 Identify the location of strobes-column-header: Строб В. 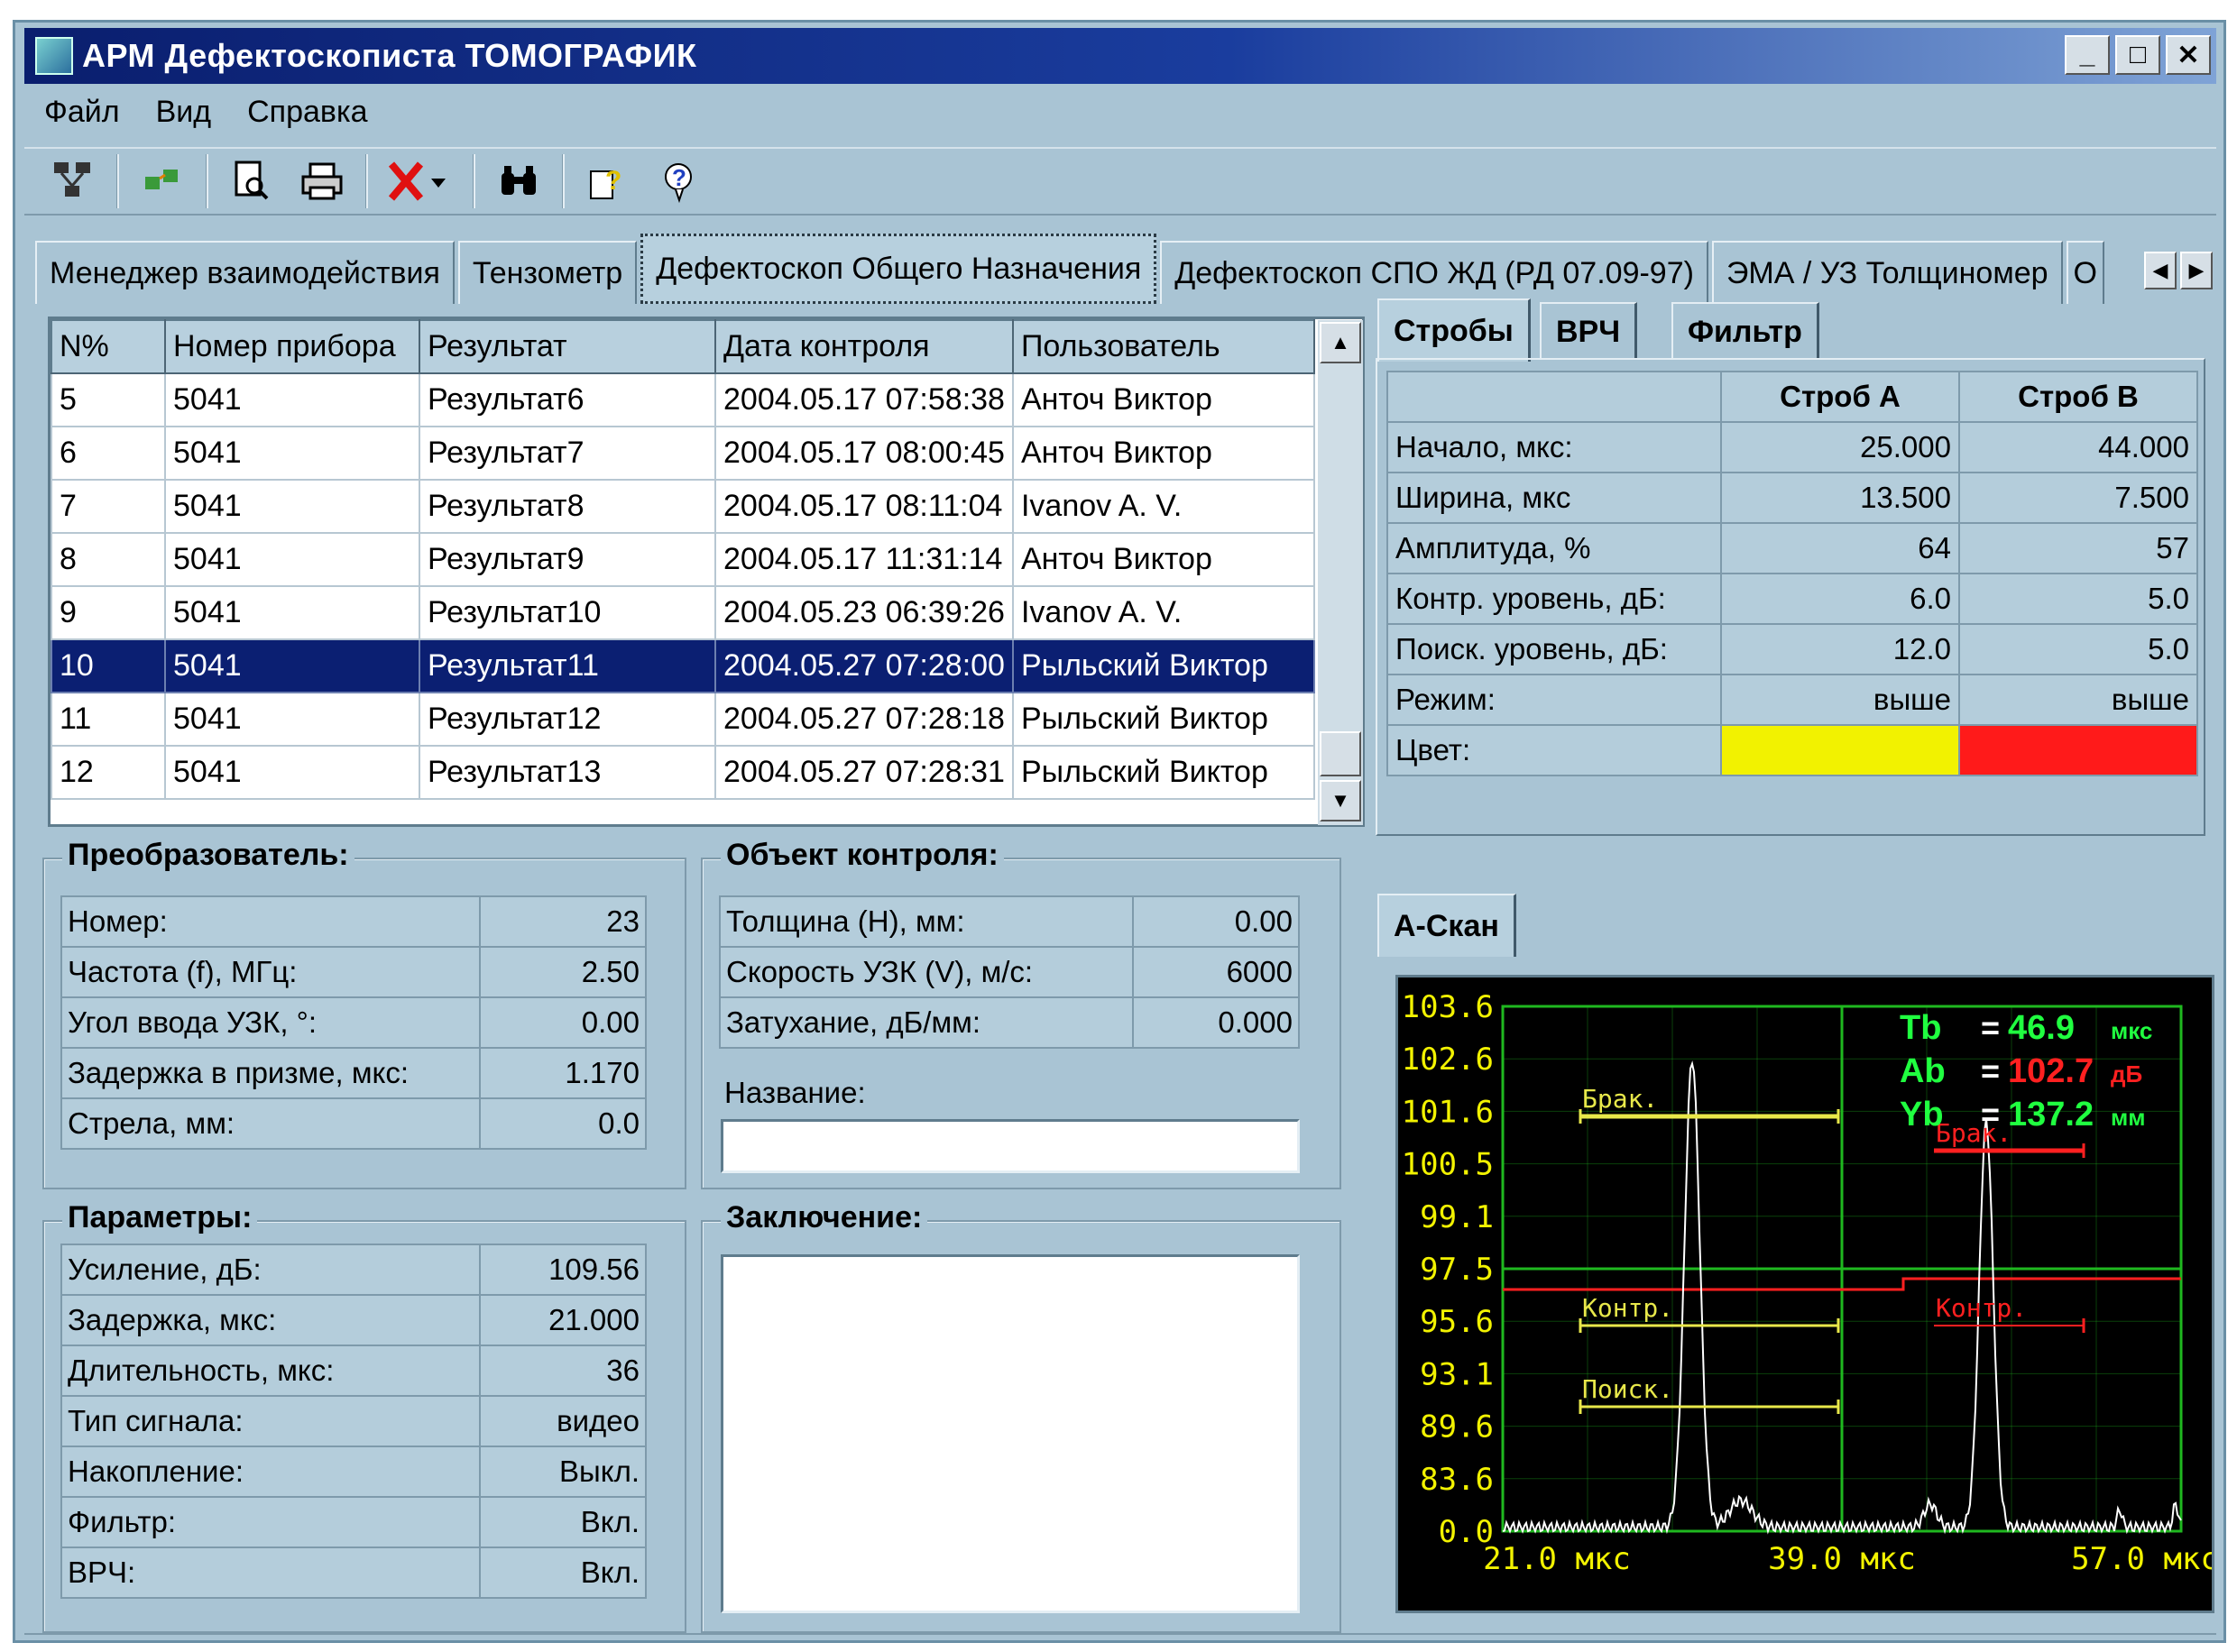
(2078, 397).